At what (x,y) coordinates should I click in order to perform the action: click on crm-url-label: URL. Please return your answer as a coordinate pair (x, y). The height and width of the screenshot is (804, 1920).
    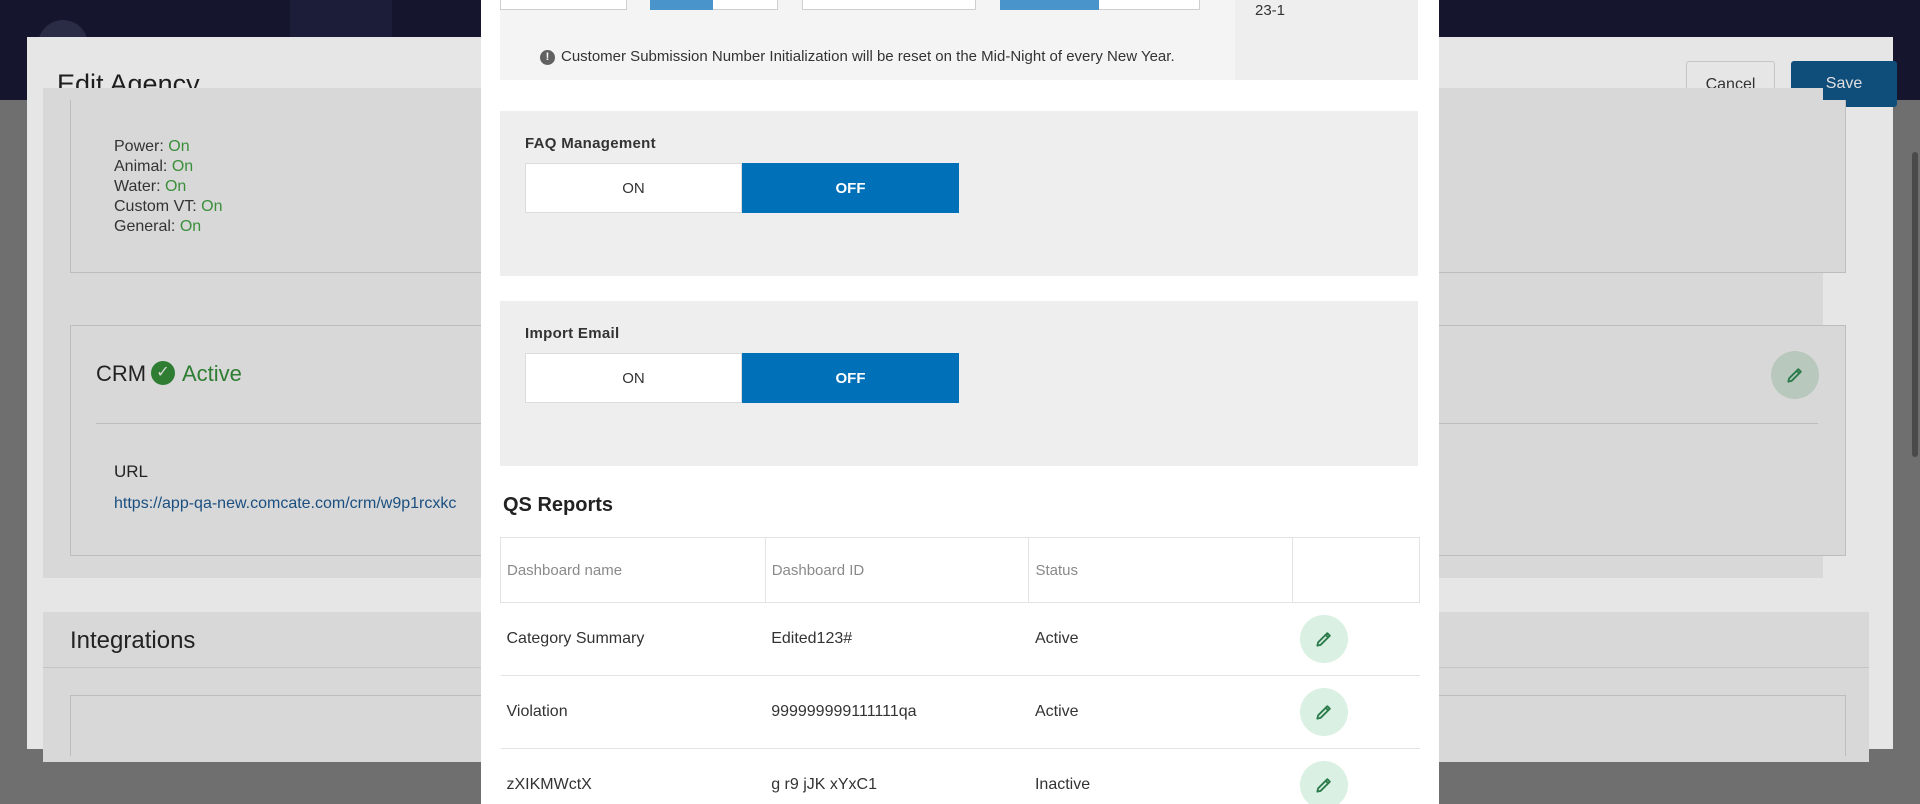
    Looking at the image, I should click on (131, 471).